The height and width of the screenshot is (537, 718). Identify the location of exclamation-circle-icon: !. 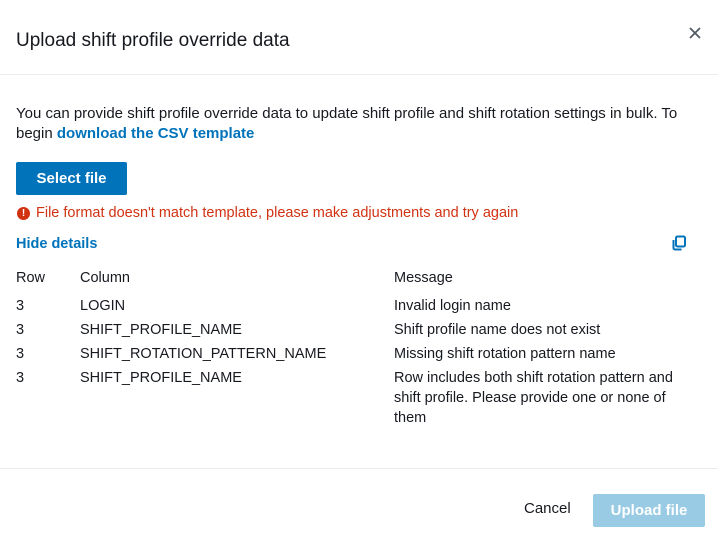
(23, 213).